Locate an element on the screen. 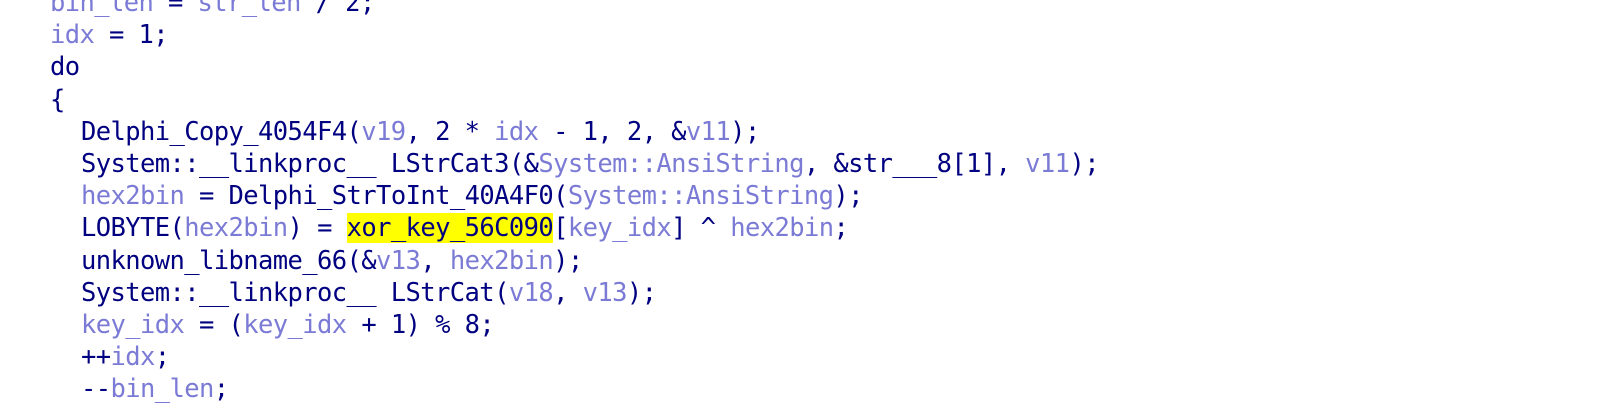 This screenshot has width=1598, height=412. code-token: -- is located at coordinates (96, 389).